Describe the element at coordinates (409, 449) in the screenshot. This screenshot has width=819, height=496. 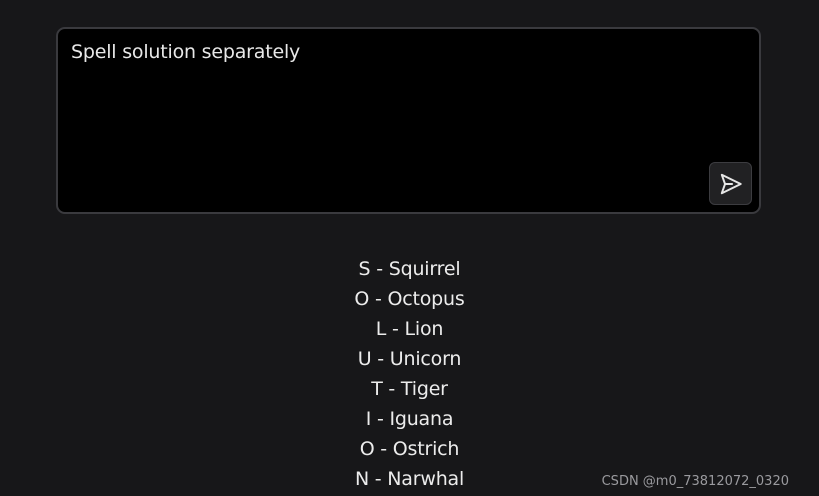
I see `answer-line: O - Ostrich` at that location.